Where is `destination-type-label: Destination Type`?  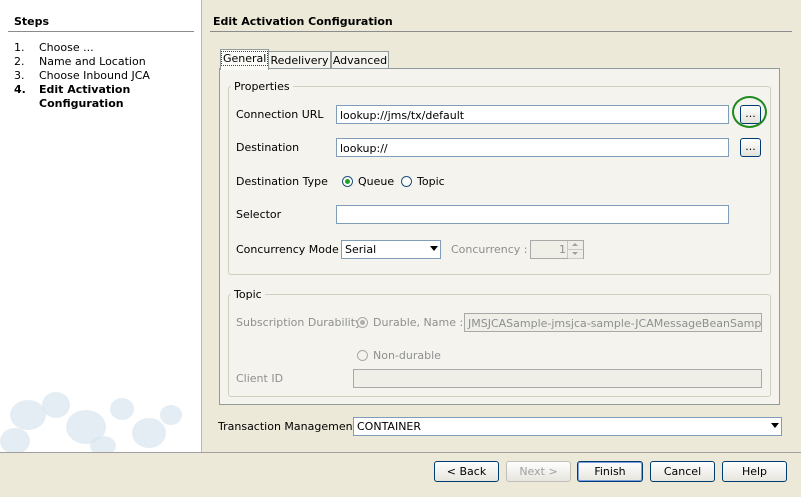 destination-type-label: Destination Type is located at coordinates (282, 181).